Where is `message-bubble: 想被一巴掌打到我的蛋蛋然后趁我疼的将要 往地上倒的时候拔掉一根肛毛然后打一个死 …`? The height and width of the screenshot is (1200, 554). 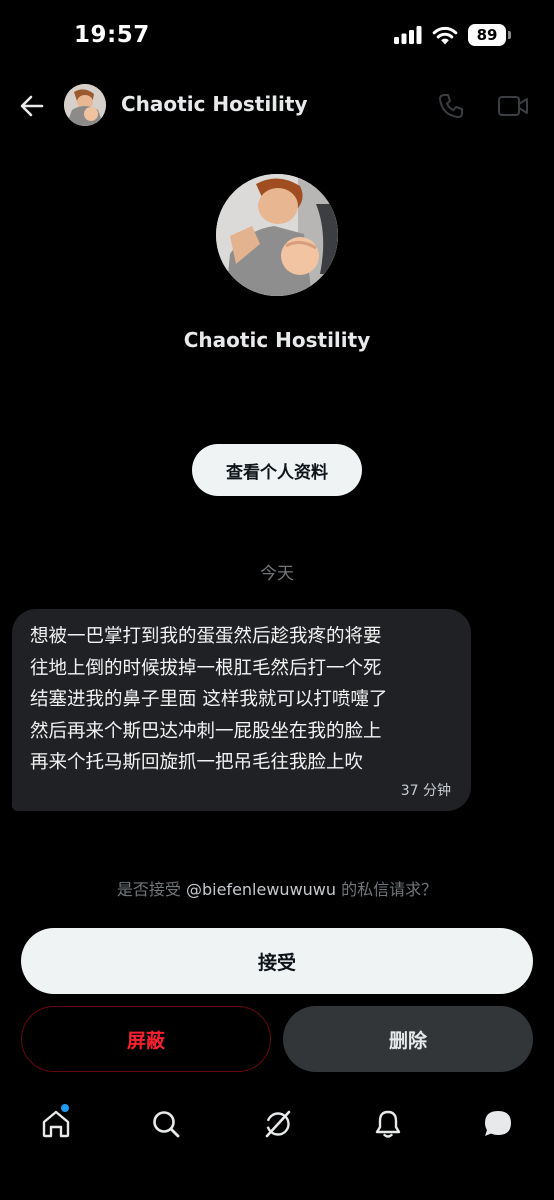 message-bubble: 想被一巴掌打到我的蛋蛋然后趁我疼的将要 往地上倒的时候拔掉一根肛毛然后打一个死 … is located at coordinates (241, 710).